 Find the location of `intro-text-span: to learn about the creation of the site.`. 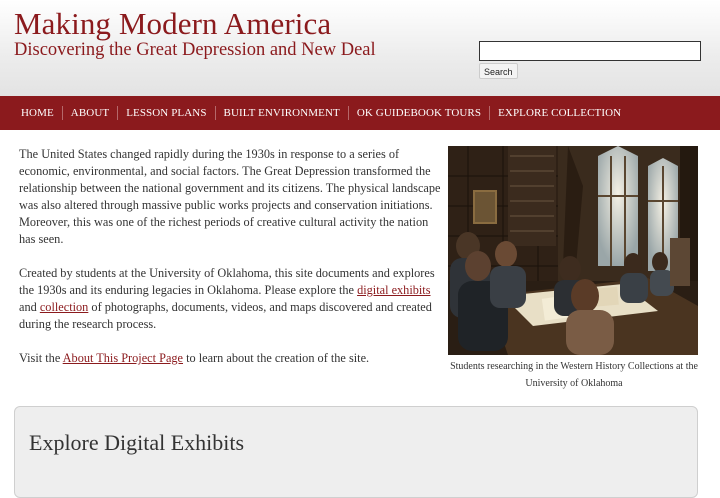

intro-text-span: to learn about the creation of the site. is located at coordinates (276, 358).